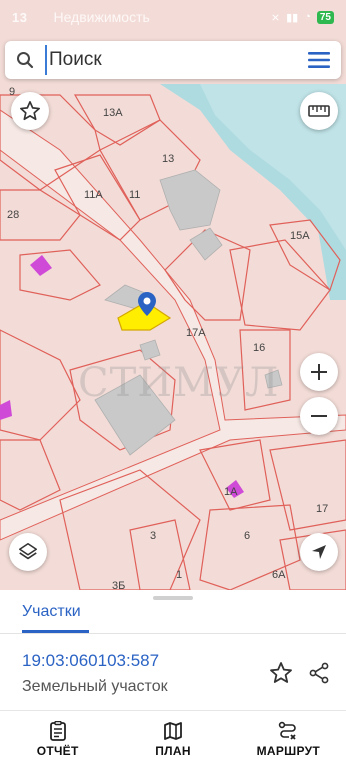 This screenshot has width=346, height=768. I want to click on tab-divider, so click(173, 633).